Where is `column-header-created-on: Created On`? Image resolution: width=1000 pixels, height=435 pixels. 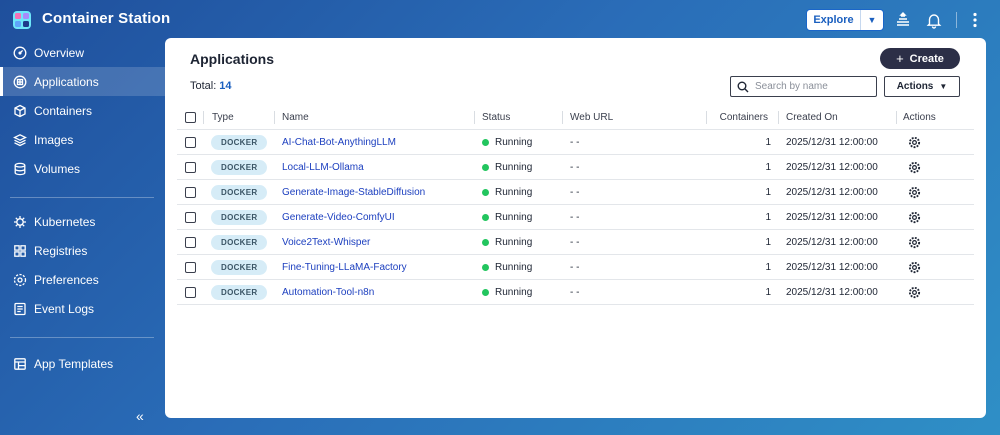 column-header-created-on: Created On is located at coordinates (812, 117).